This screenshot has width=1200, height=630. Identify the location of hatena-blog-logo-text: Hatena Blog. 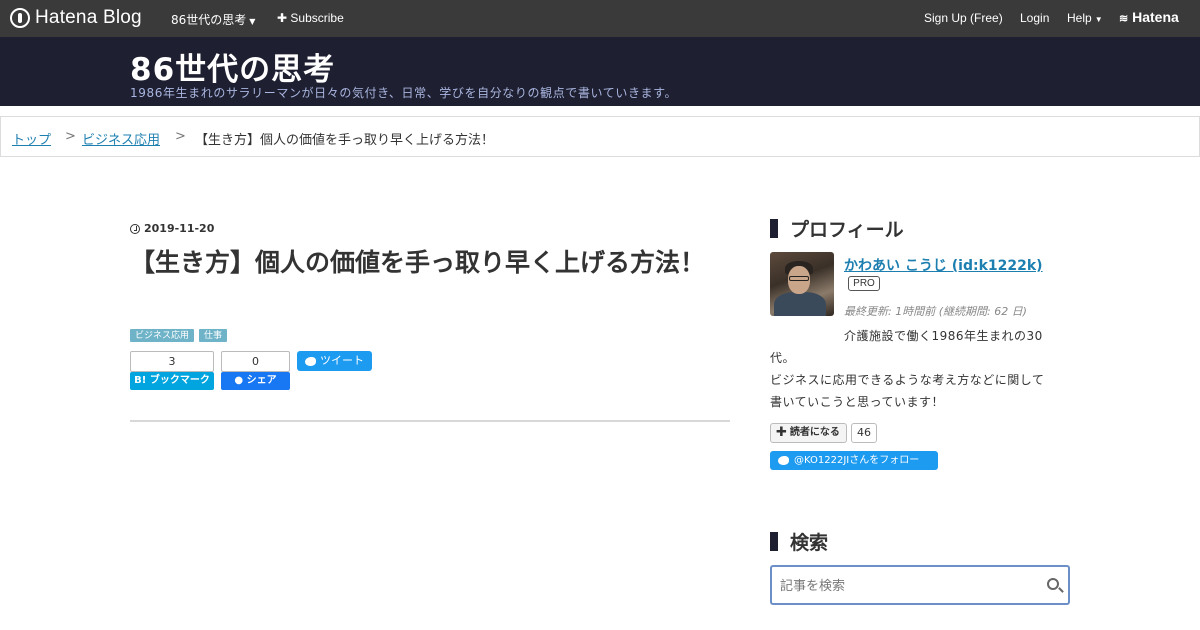
(88, 17).